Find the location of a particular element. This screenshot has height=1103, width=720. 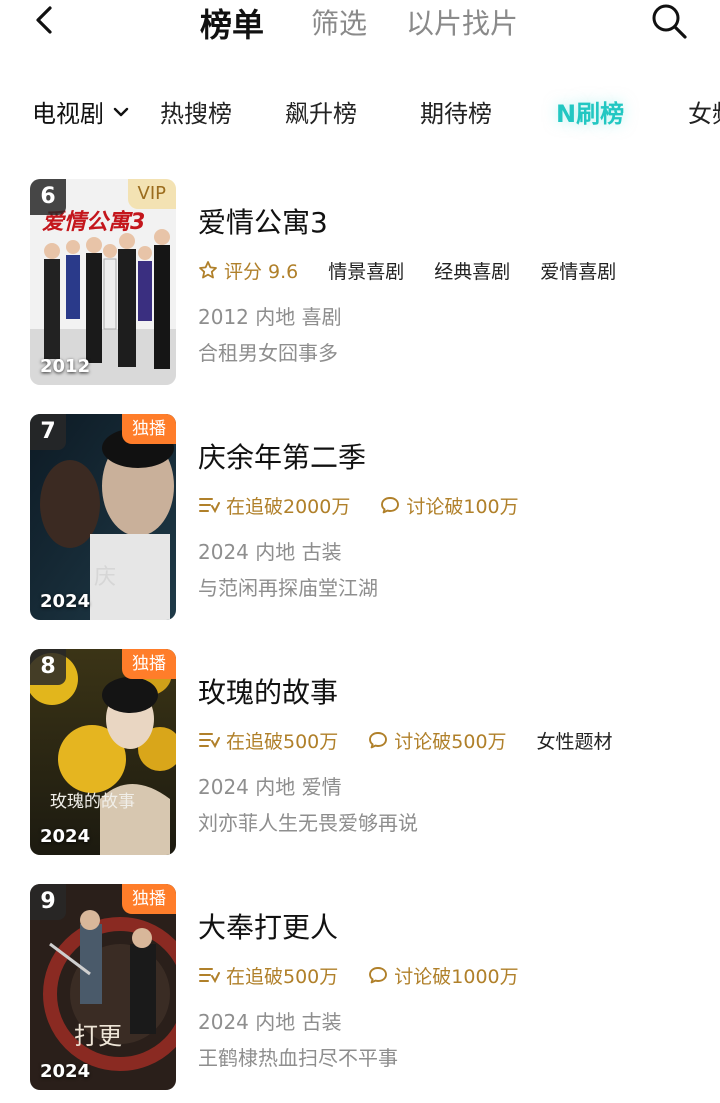

meta-row: 在追破2000万 讨论破100万 is located at coordinates (373, 505).